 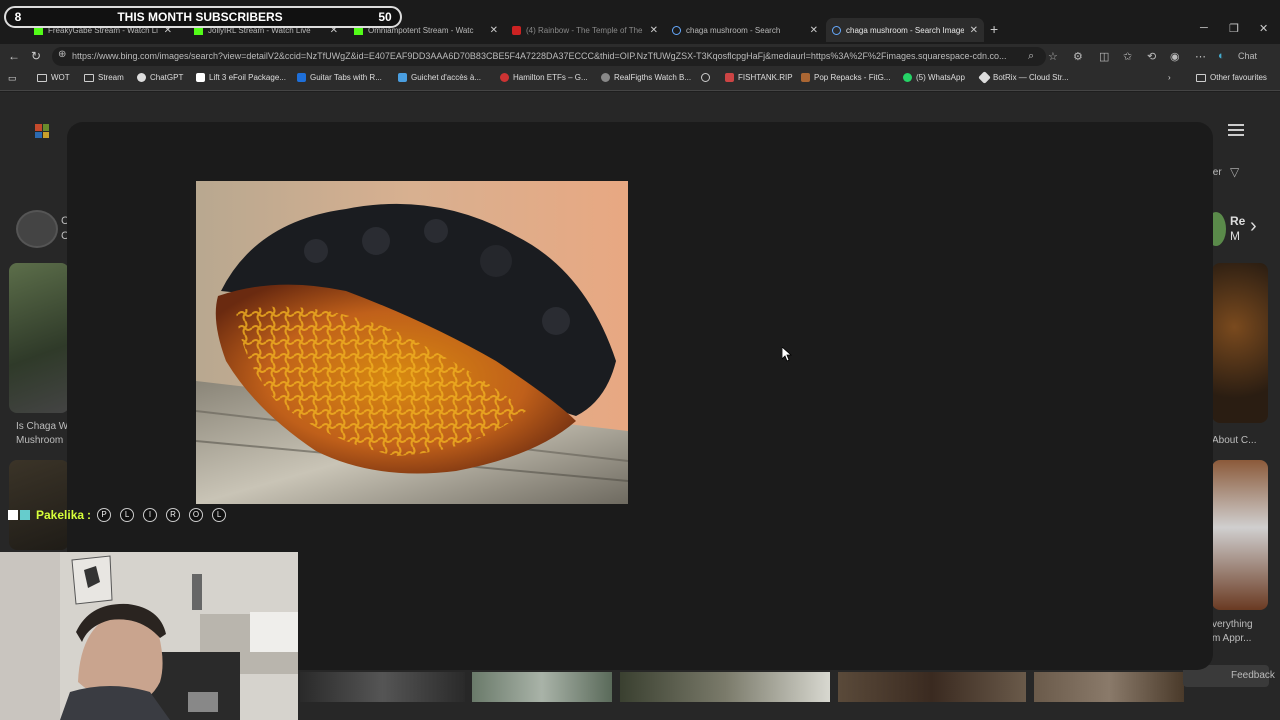 What do you see at coordinates (37, 229) in the screenshot?
I see `related-search-chip-left` at bounding box center [37, 229].